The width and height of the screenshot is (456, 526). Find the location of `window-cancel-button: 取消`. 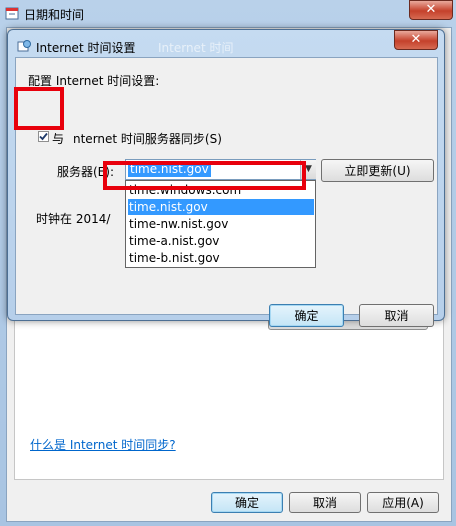

window-cancel-button: 取消 is located at coordinates (325, 502).